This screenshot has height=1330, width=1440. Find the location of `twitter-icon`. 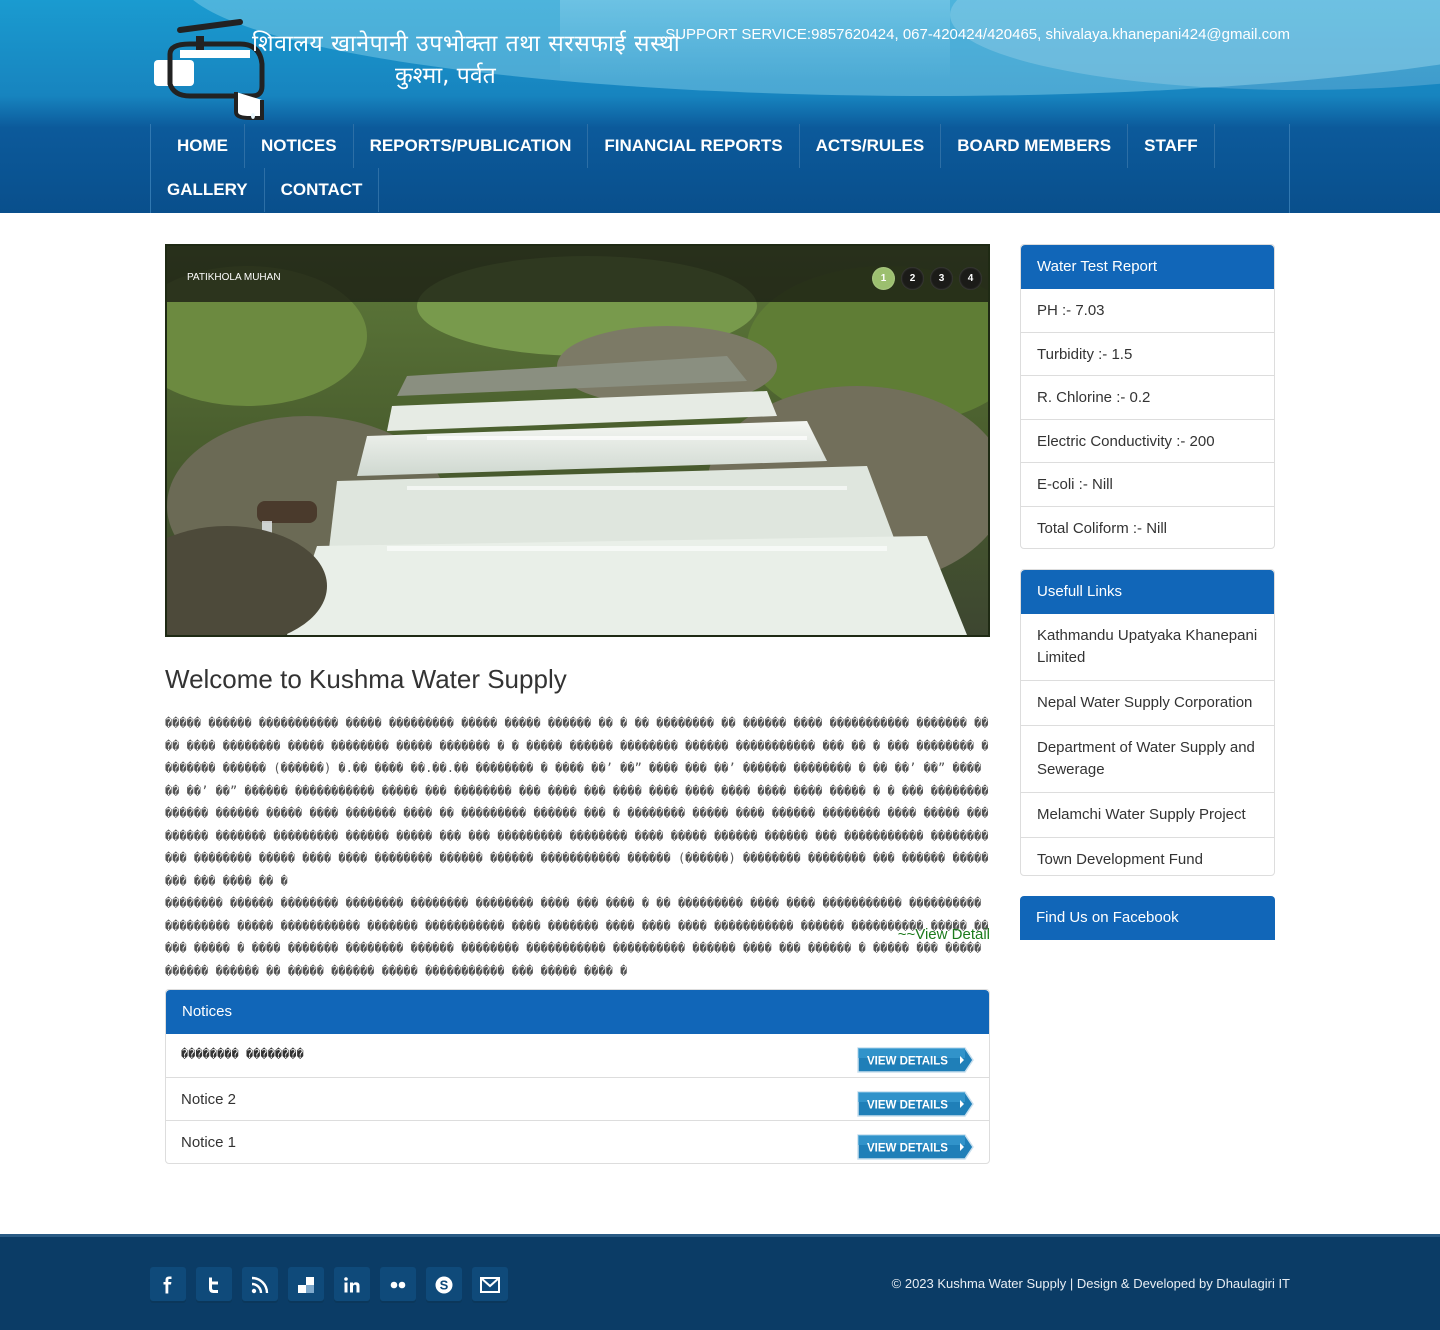

twitter-icon is located at coordinates (214, 1285).